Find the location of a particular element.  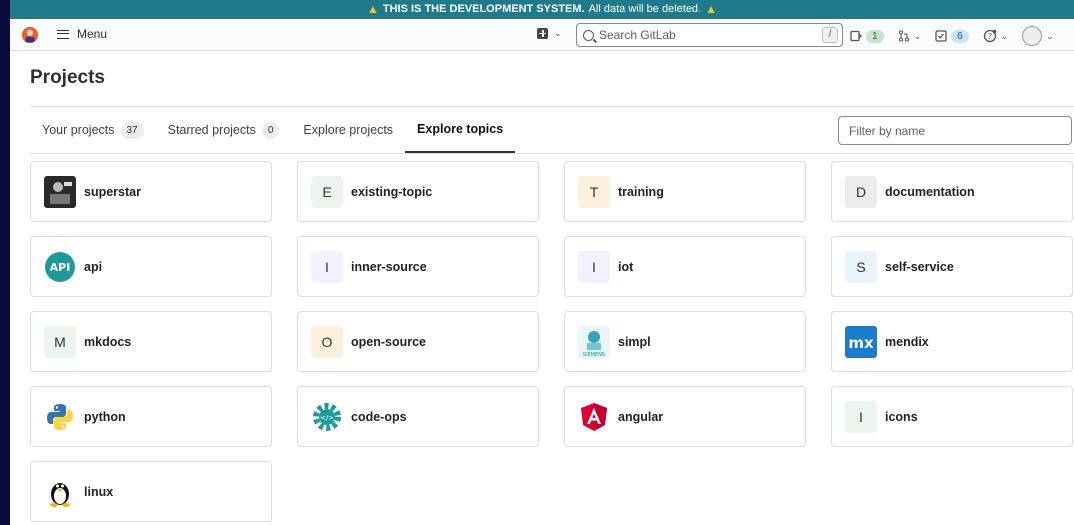

tab-label: Starred projects is located at coordinates (211, 130).